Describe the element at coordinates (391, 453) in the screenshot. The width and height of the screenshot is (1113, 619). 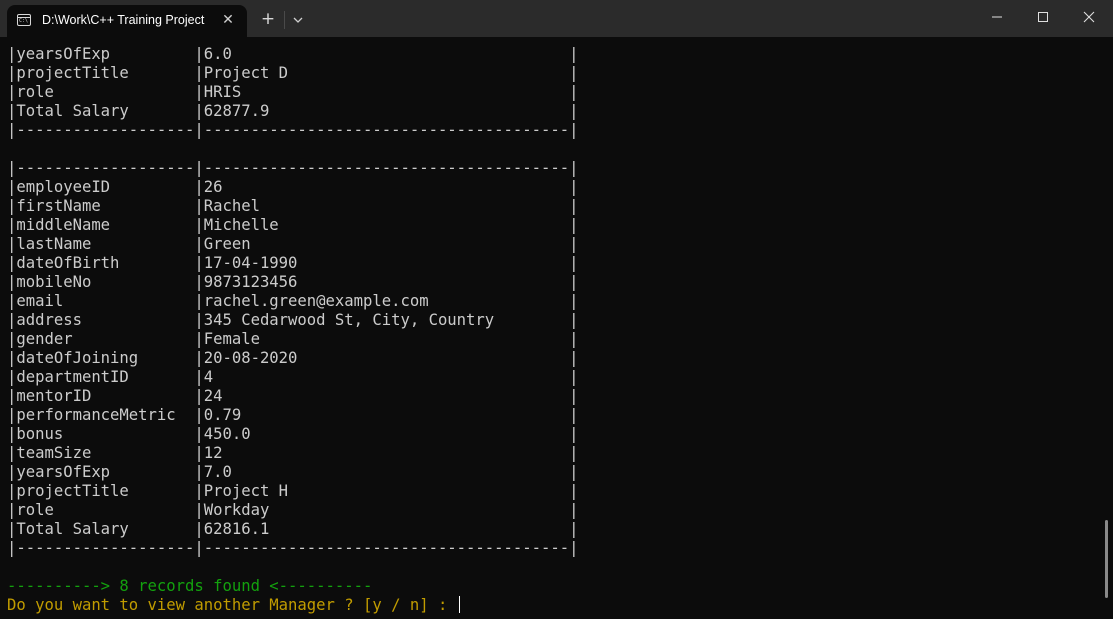
I see `field-value: 12 |` at that location.